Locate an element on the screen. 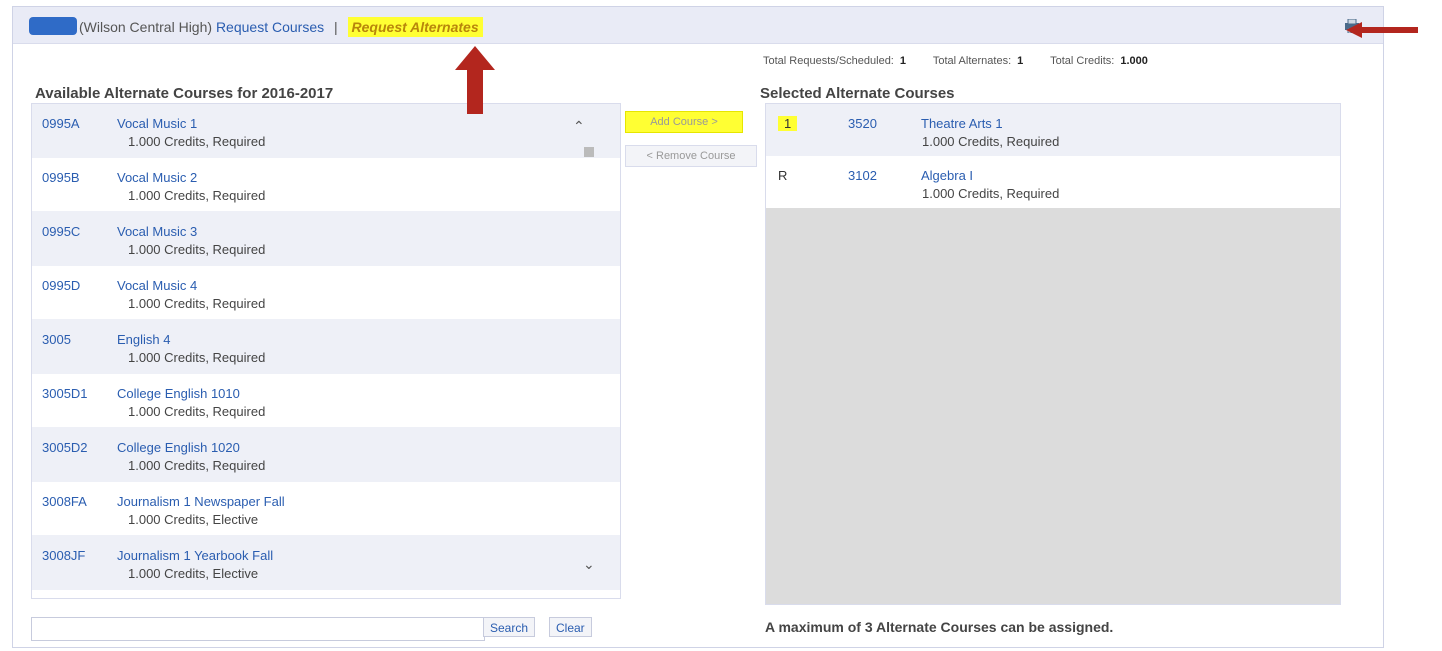 The width and height of the screenshot is (1442, 651). annotation-arrow-left-icon is located at coordinates (1382, 30).